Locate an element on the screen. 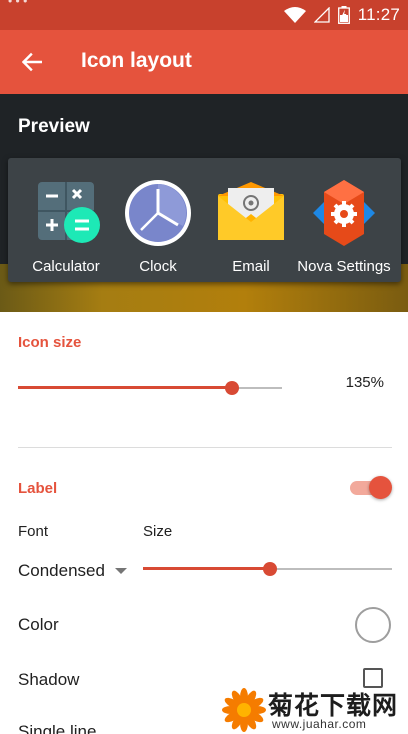  app-label: Clock is located at coordinates (158, 266).